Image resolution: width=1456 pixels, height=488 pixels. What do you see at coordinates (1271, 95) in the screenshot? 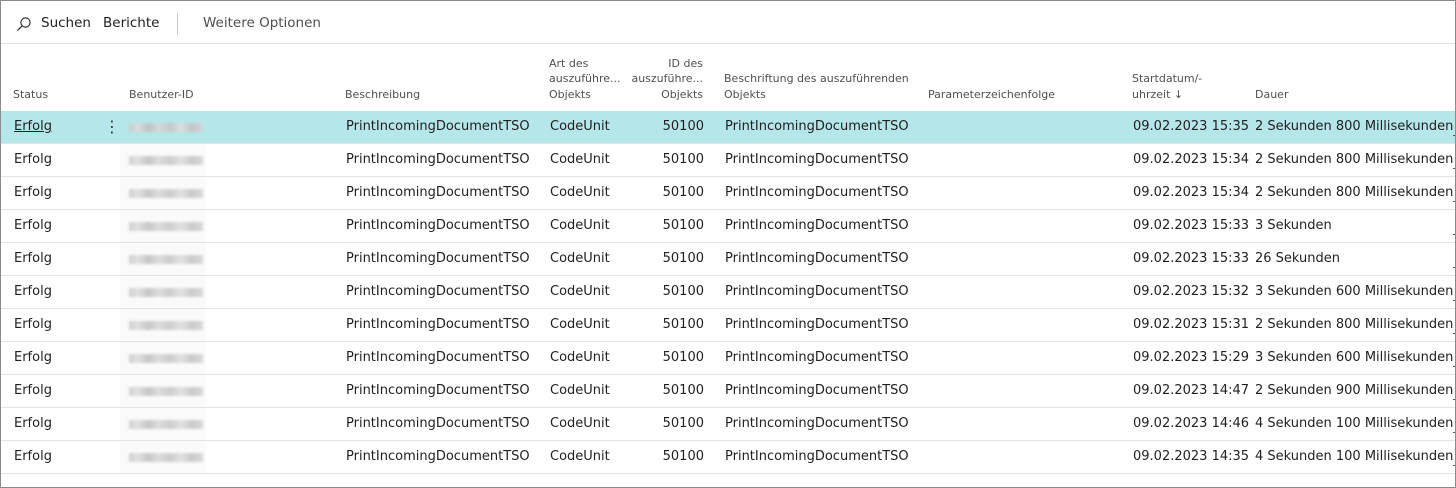
I see `column-header-duration: Dauer` at bounding box center [1271, 95].